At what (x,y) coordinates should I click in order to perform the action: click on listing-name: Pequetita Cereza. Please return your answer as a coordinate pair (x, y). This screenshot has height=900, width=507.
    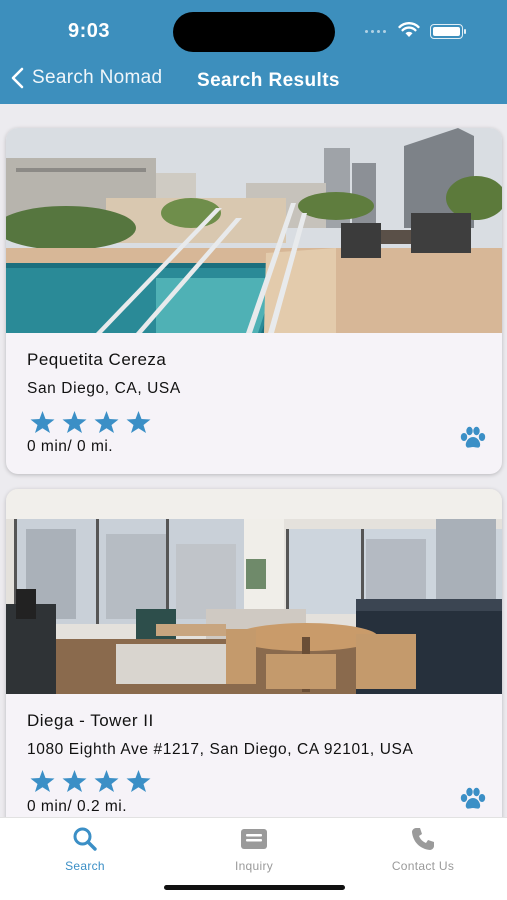
    Looking at the image, I should click on (97, 359).